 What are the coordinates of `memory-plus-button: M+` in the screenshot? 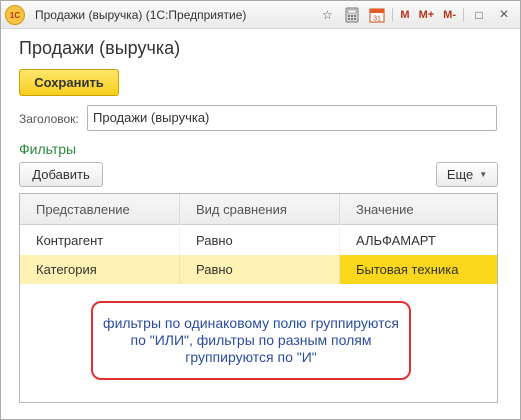 It's located at (427, 15).